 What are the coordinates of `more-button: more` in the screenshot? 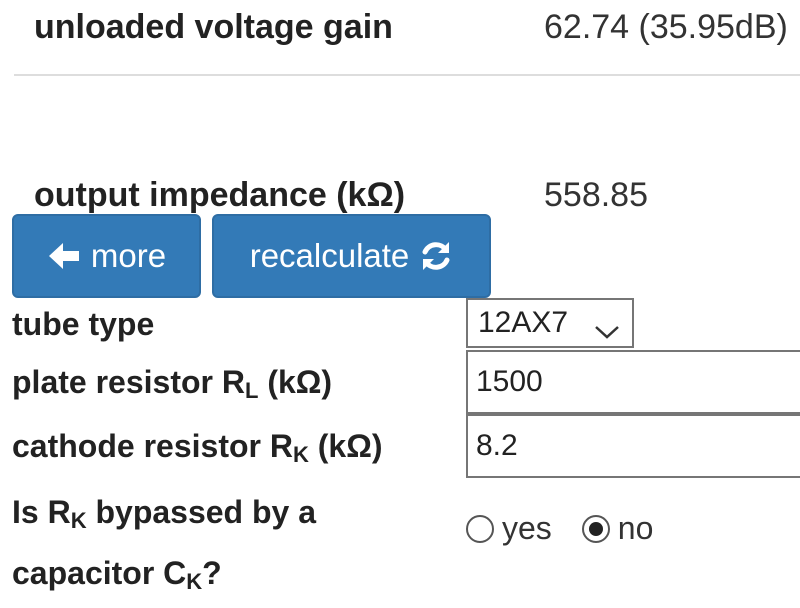 It's located at (106, 256).